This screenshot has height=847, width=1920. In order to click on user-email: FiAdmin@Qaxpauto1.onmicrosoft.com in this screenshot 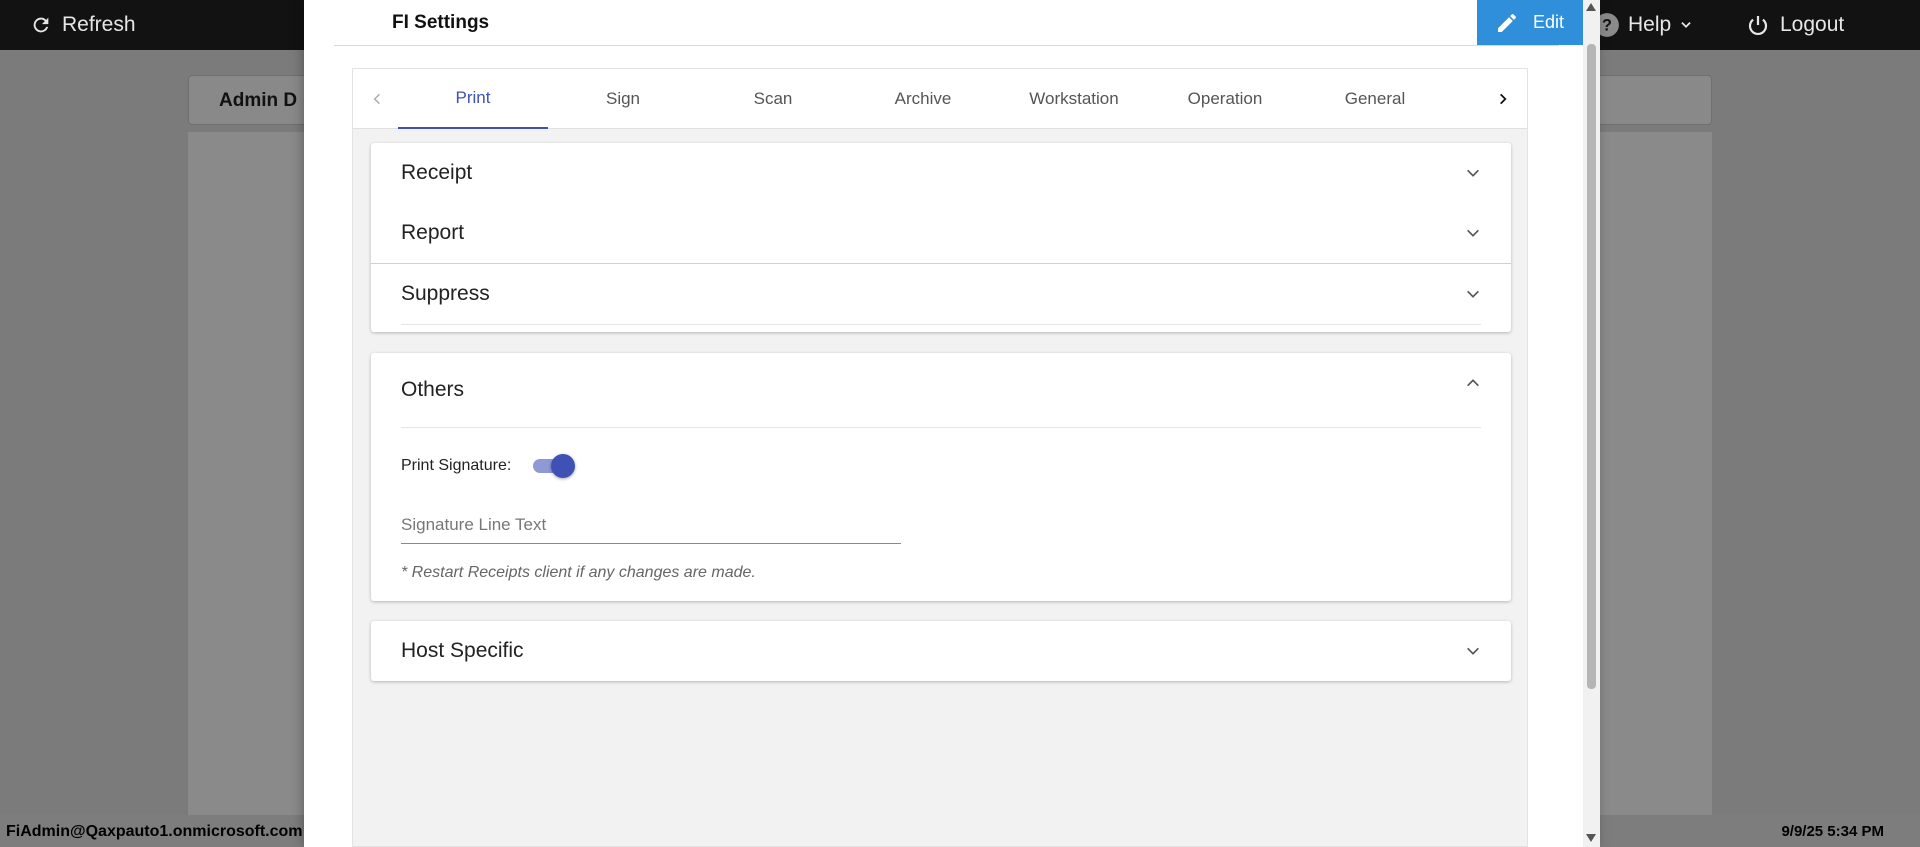, I will do `click(154, 831)`.